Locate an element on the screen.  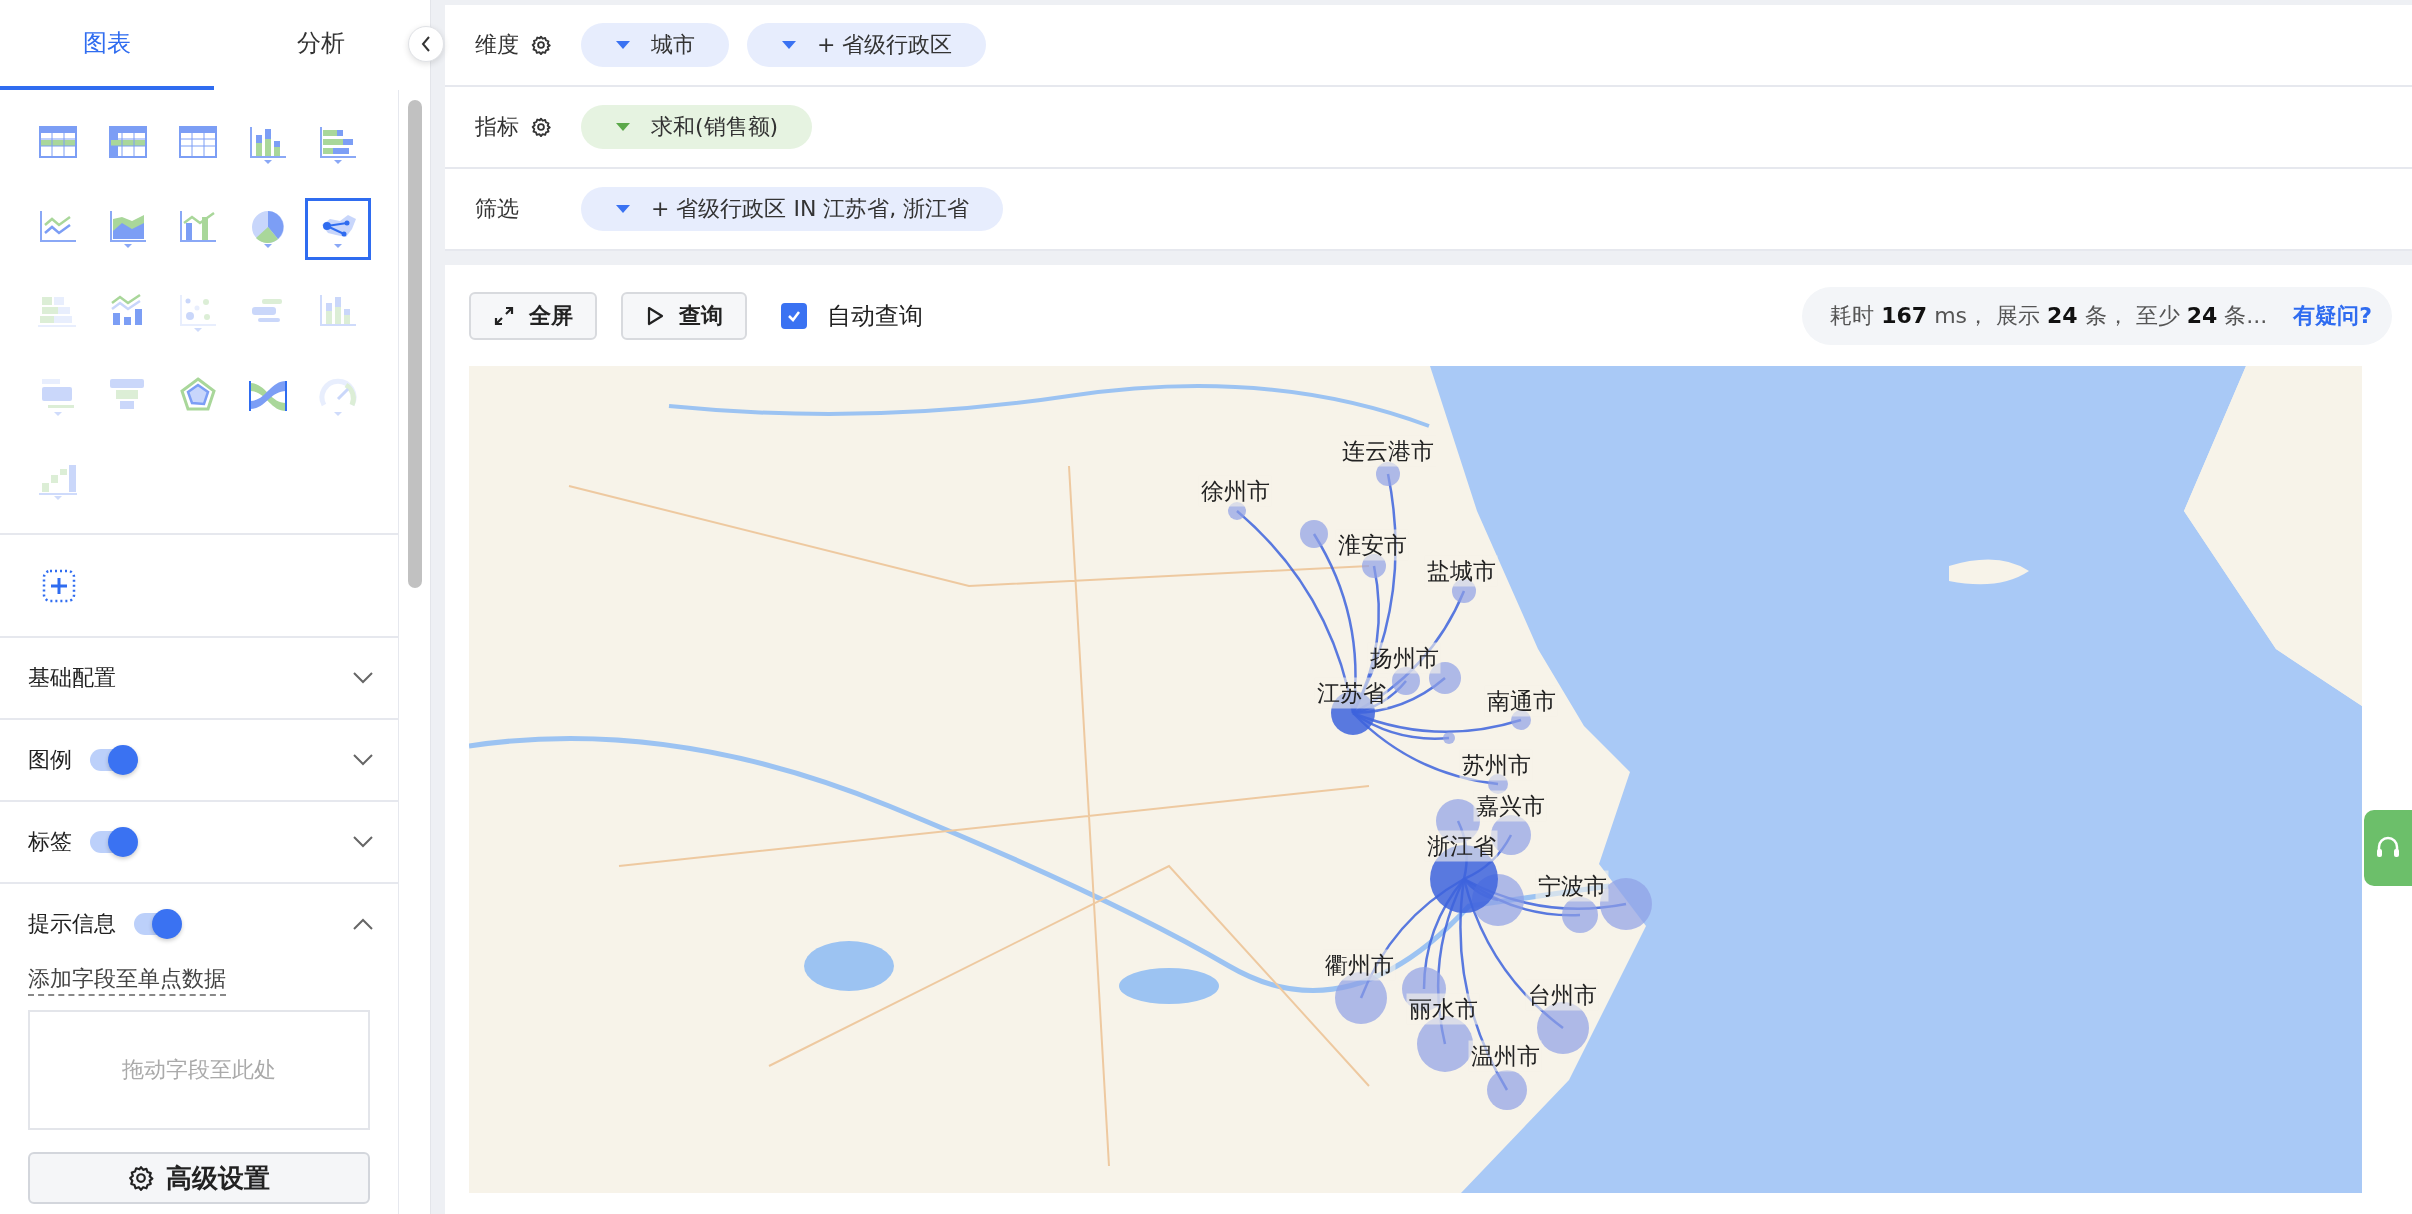
gauge-chart-icon is located at coordinates (338, 397).